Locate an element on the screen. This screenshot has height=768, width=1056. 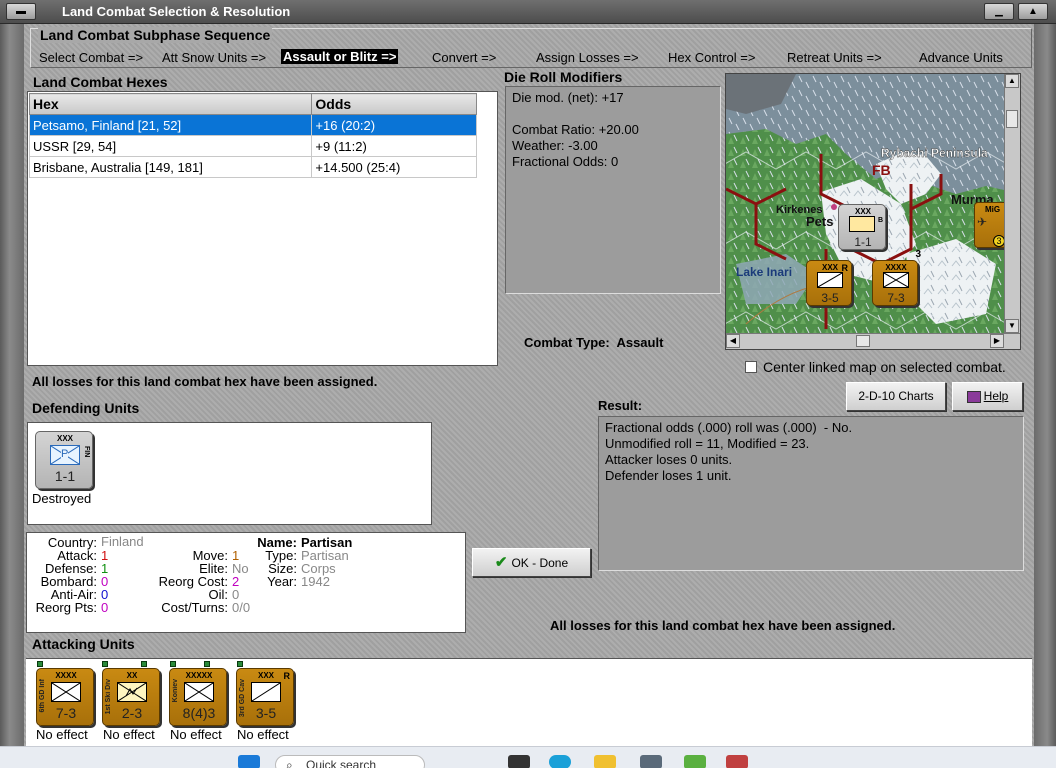
game-icon is located at coordinates (737, 761).